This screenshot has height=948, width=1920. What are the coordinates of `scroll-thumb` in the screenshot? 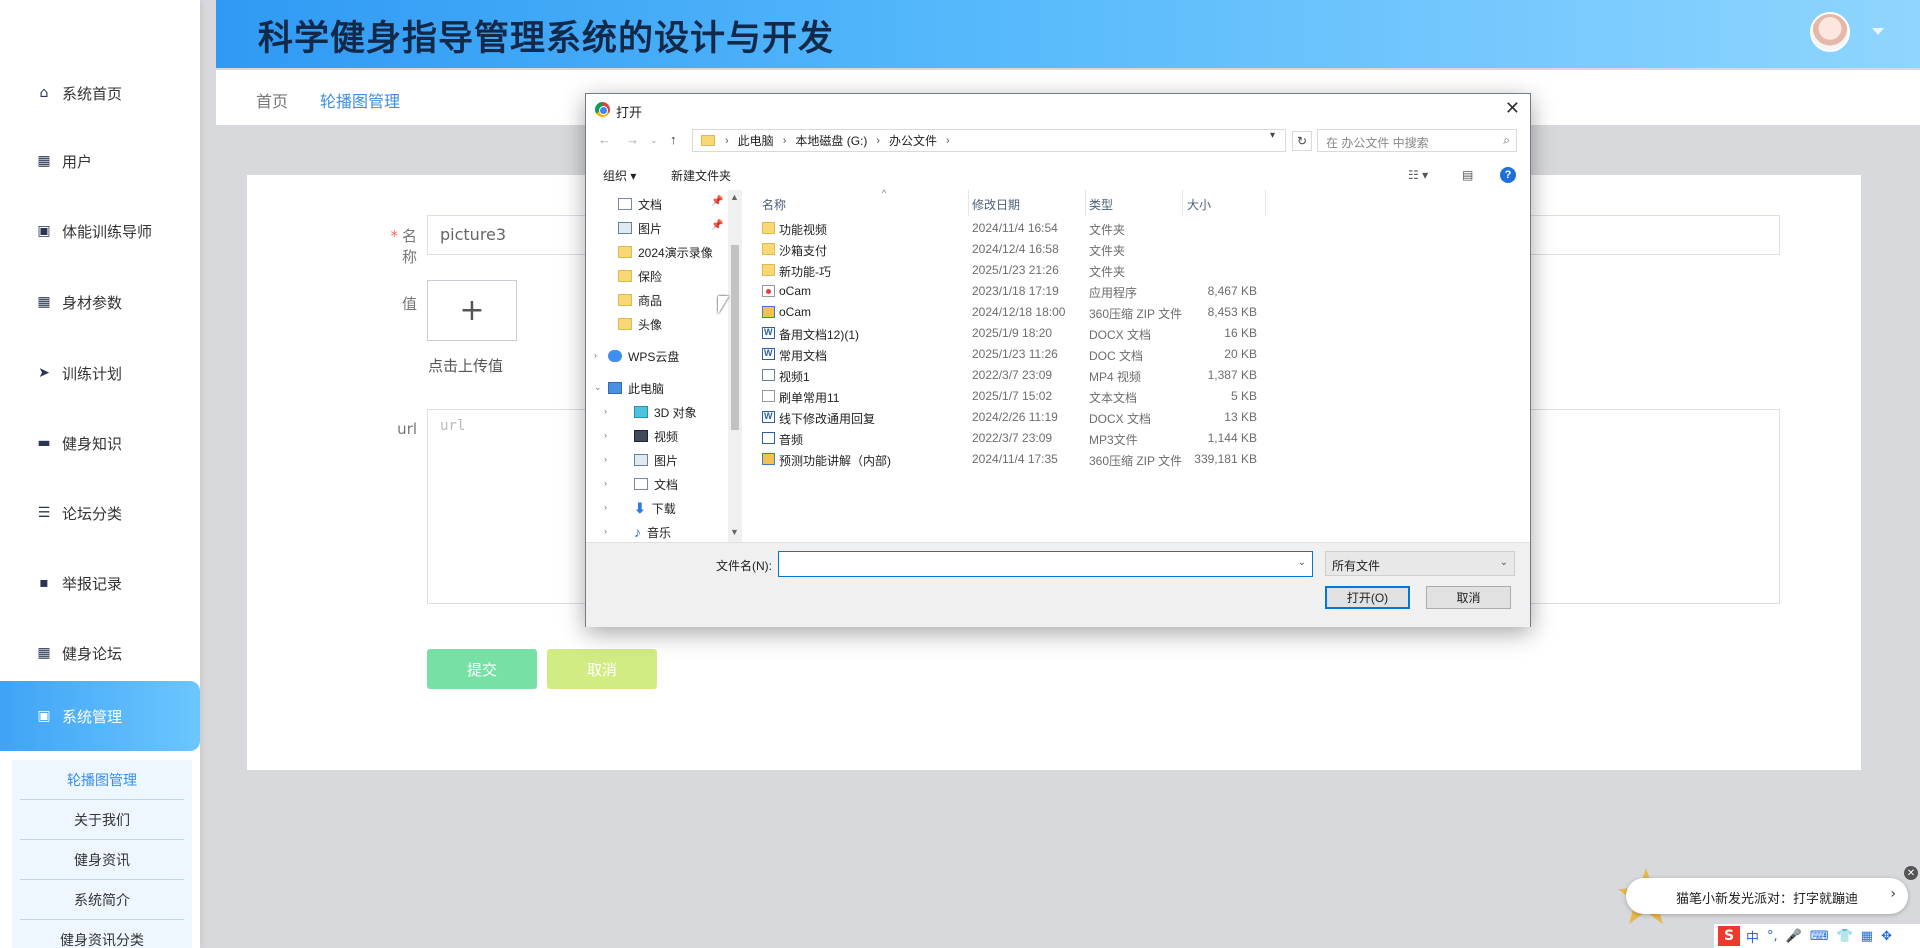 It's located at (735, 337).